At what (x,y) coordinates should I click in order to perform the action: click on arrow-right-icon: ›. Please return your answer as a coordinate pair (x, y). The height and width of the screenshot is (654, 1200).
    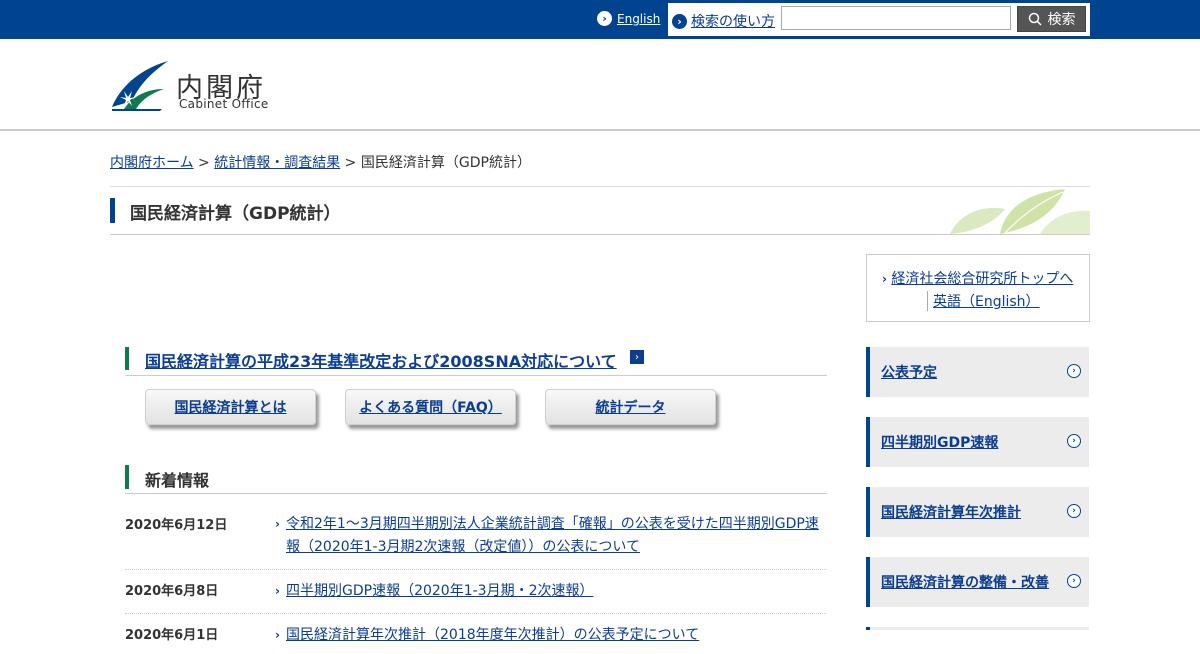
    Looking at the image, I should click on (637, 357).